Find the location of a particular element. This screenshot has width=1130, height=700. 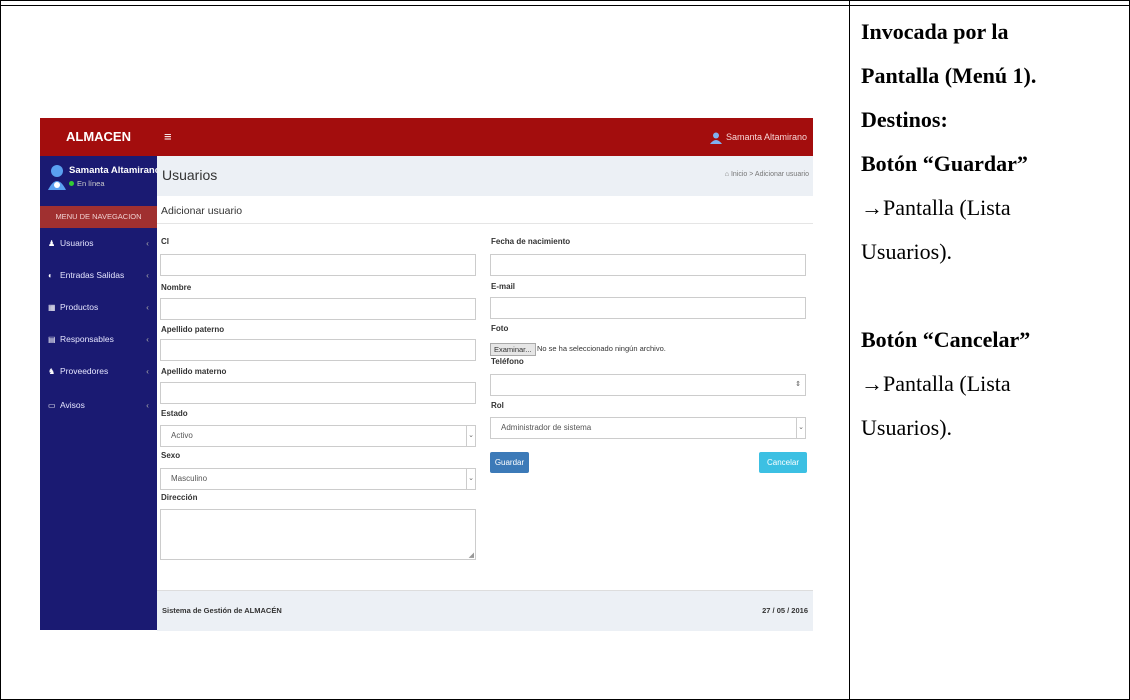

nav-header: MENU DE NAVEGACION is located at coordinates (98, 217).